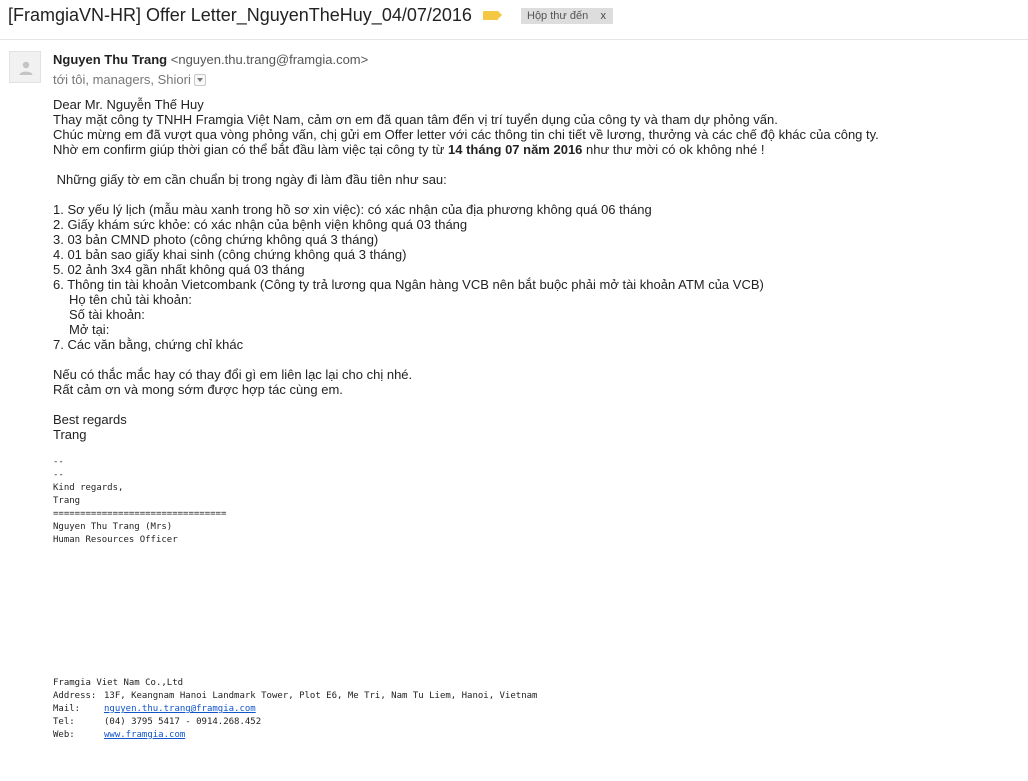 The height and width of the screenshot is (781, 1028). What do you see at coordinates (67, 709) in the screenshot?
I see `footer-label: Mail:` at bounding box center [67, 709].